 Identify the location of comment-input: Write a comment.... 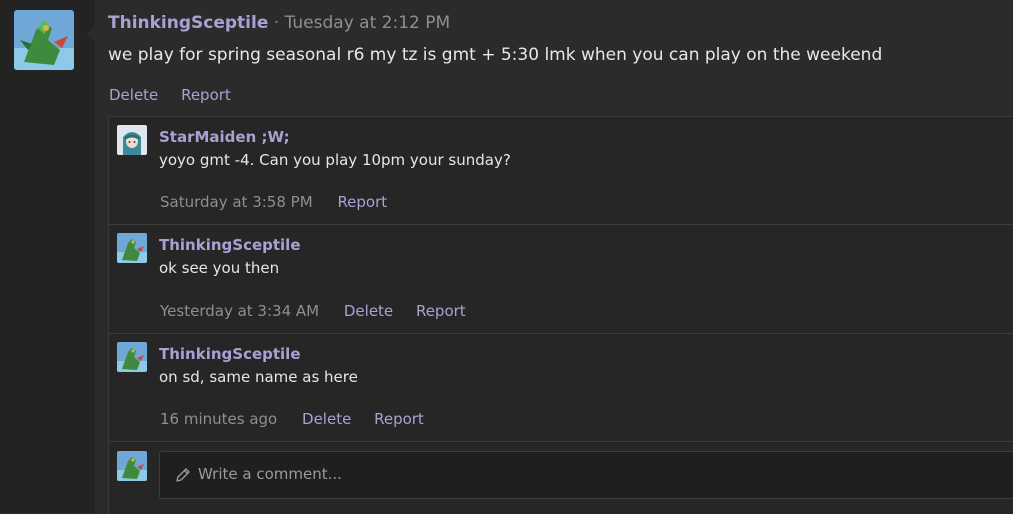
(586, 475).